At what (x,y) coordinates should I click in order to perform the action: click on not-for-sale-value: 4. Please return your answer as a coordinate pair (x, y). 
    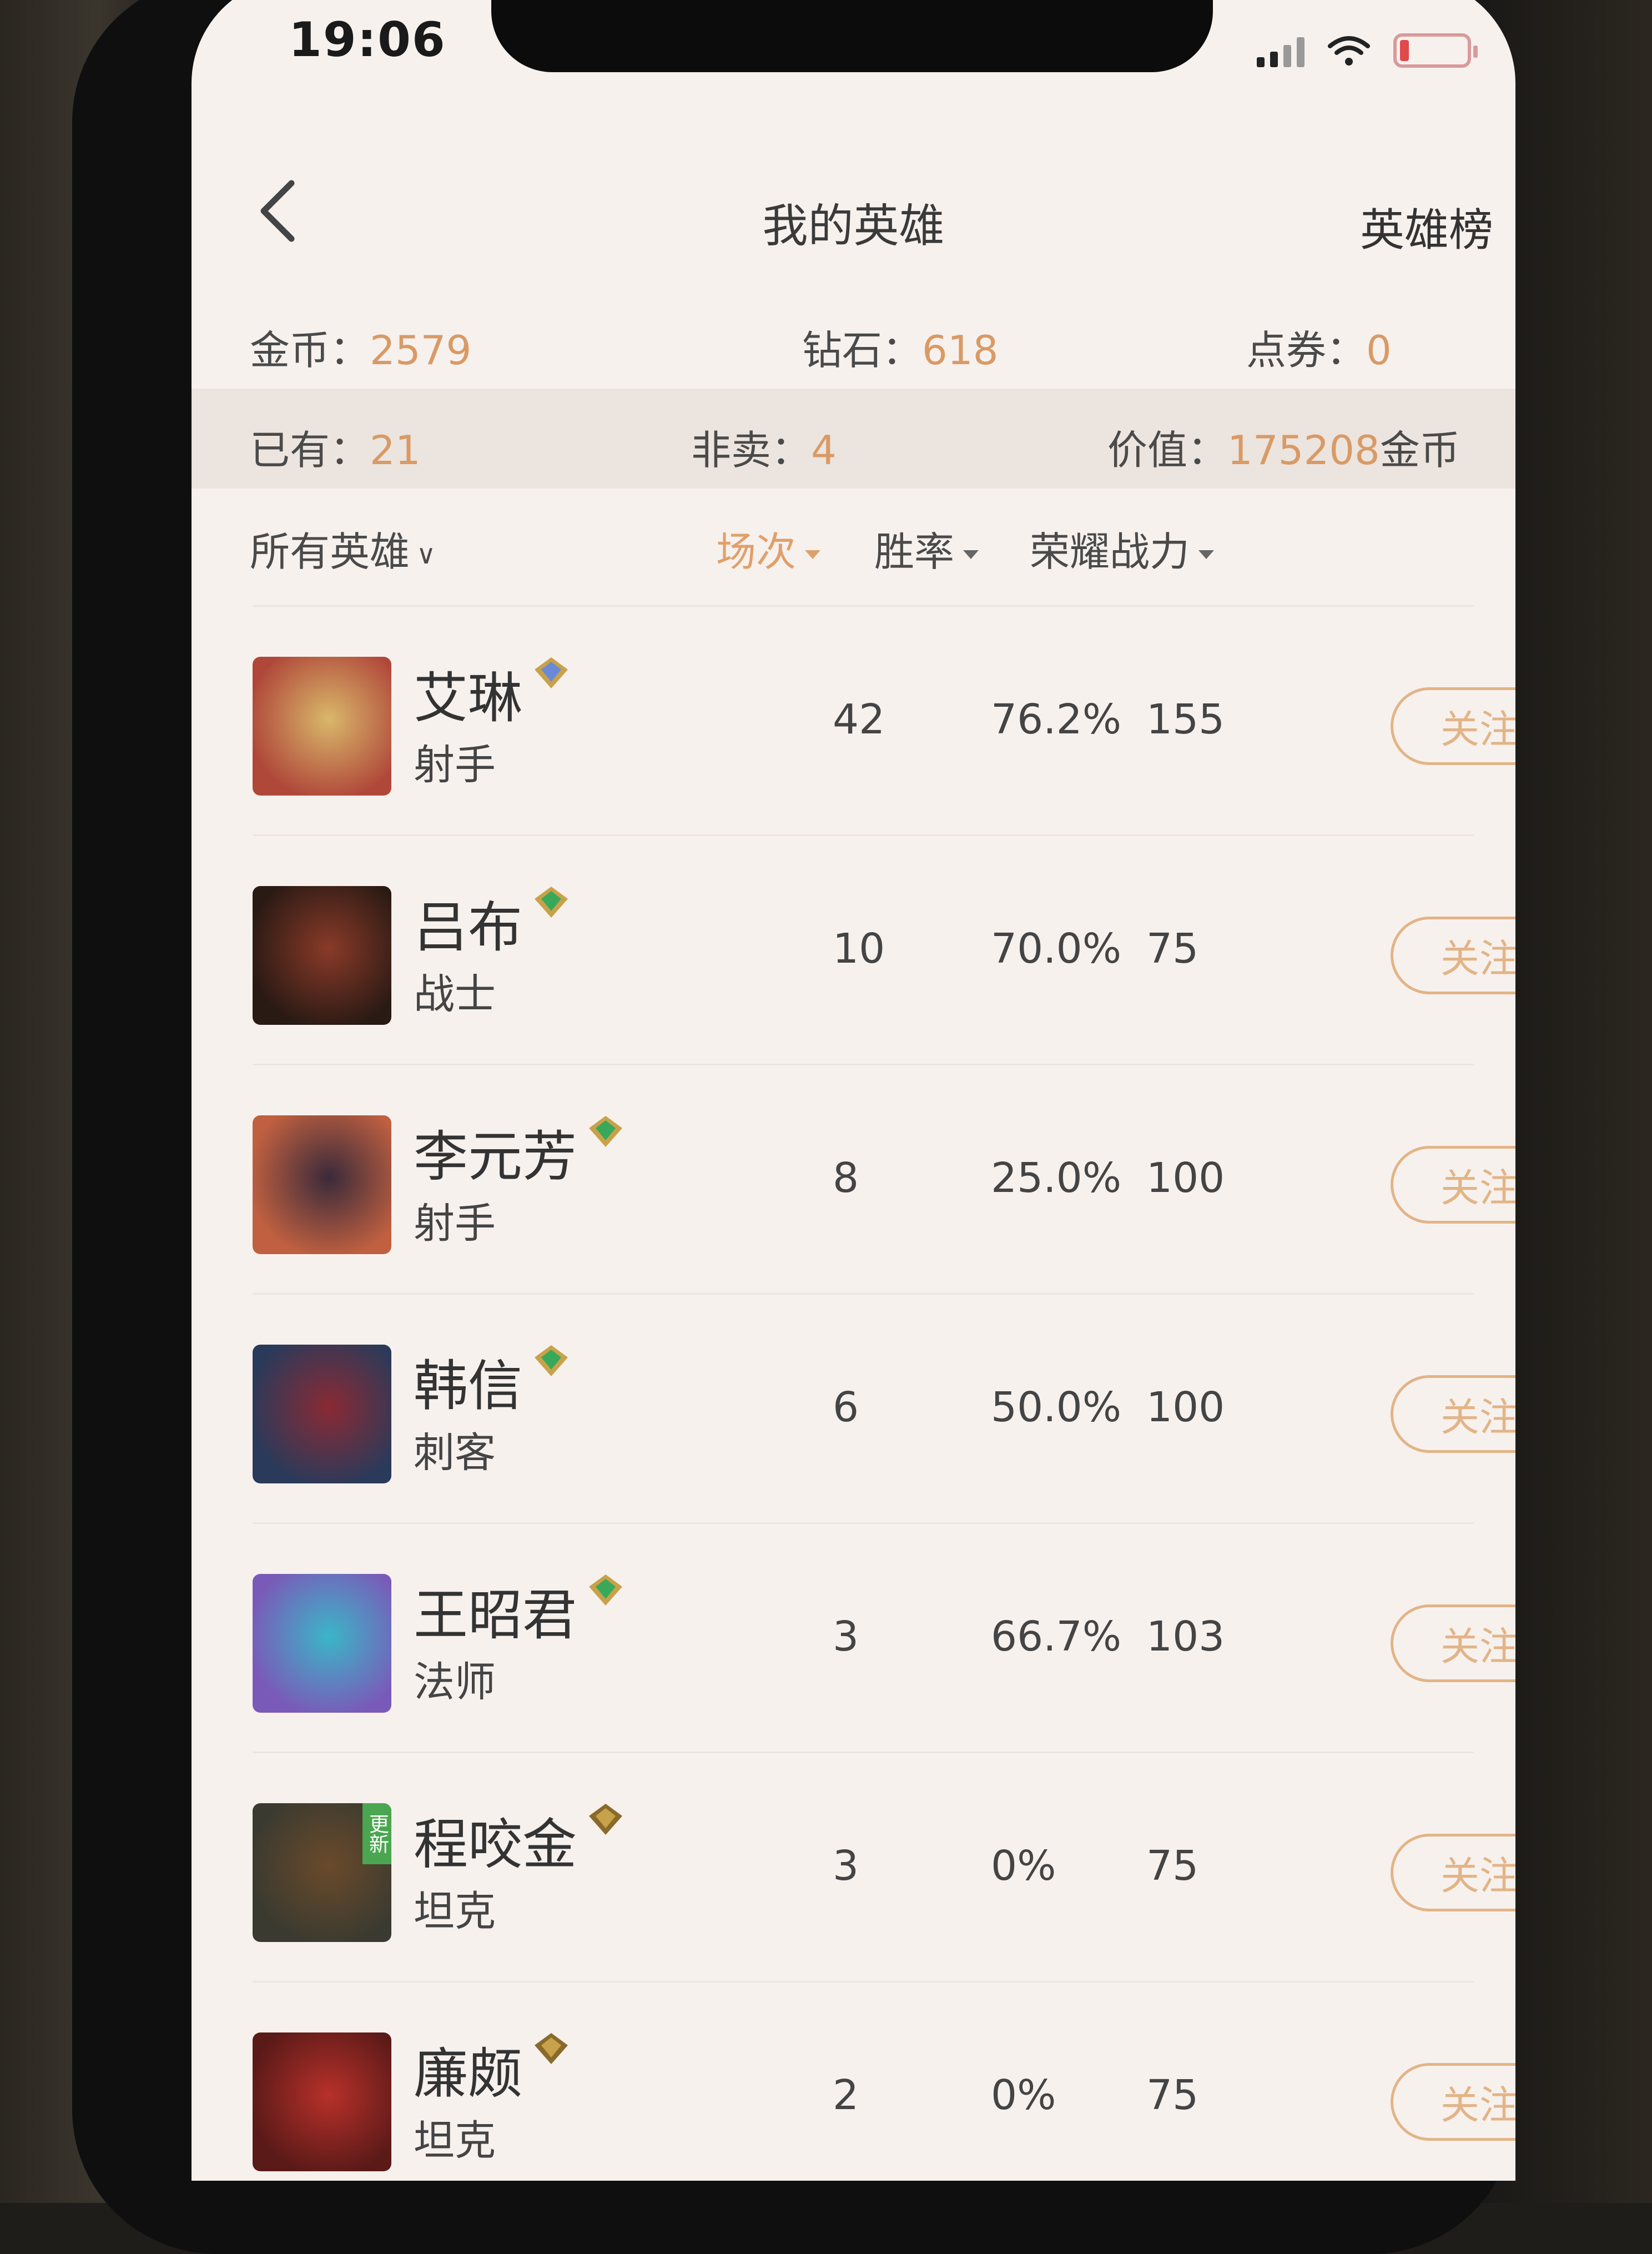
    Looking at the image, I should click on (824, 450).